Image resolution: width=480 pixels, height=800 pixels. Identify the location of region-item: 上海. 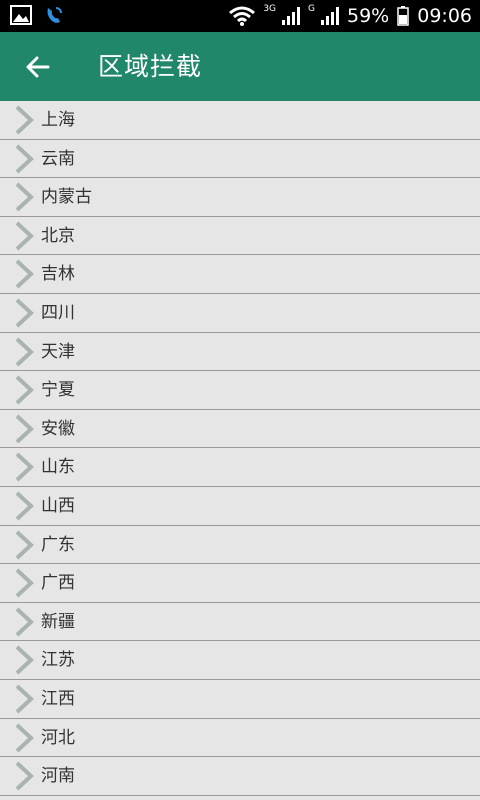
(240, 120).